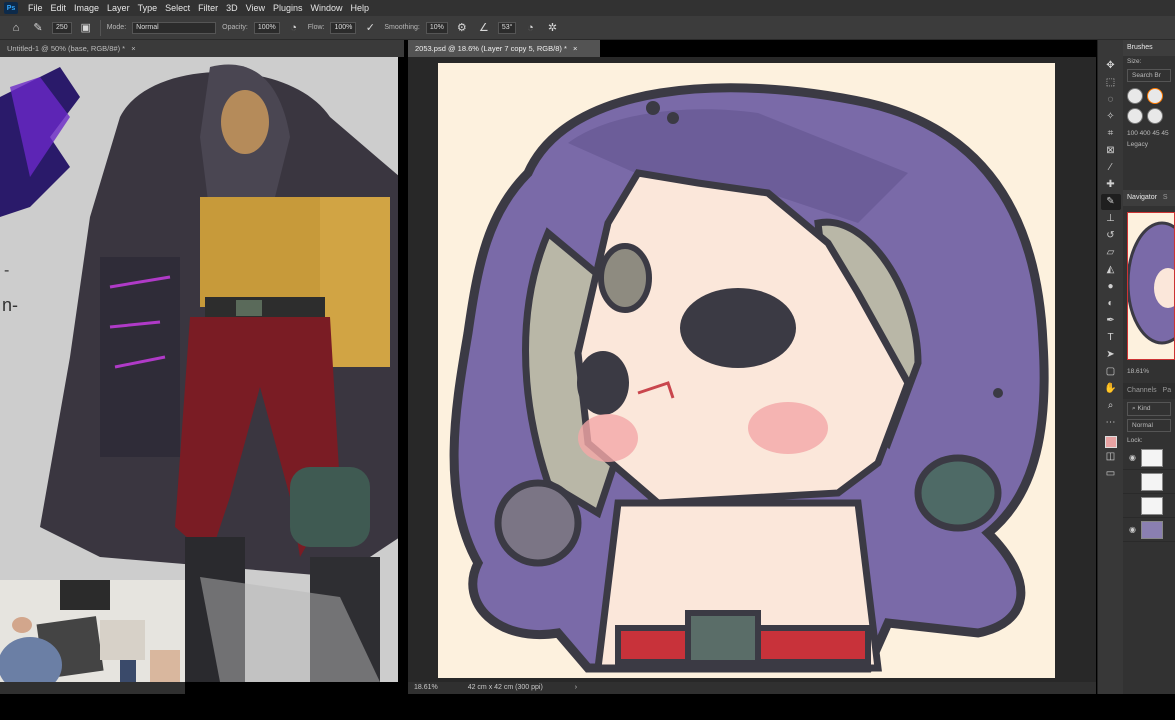  What do you see at coordinates (208, 8) in the screenshot?
I see `menu-filter: Filter` at bounding box center [208, 8].